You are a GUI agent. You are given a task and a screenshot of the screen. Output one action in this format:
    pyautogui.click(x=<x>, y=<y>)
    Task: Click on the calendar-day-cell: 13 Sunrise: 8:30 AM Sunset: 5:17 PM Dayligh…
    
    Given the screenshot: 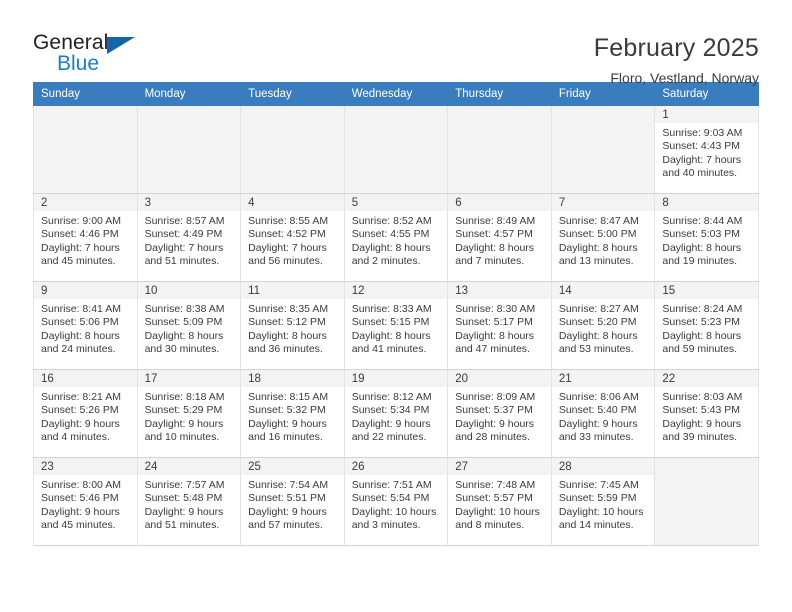 What is the action you would take?
    pyautogui.click(x=499, y=325)
    